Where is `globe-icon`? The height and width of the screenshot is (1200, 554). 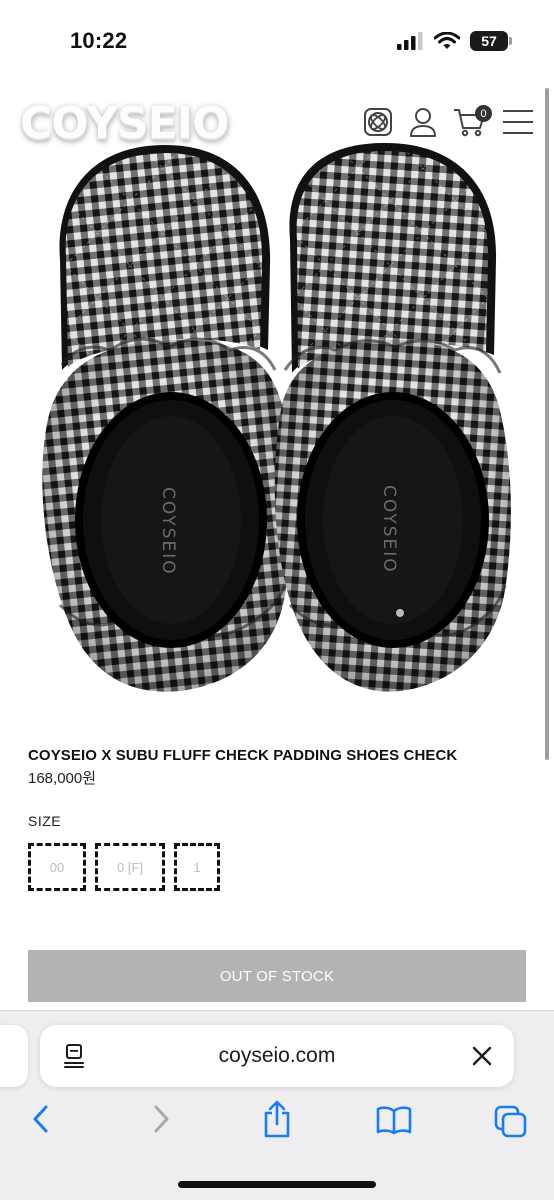 globe-icon is located at coordinates (378, 122).